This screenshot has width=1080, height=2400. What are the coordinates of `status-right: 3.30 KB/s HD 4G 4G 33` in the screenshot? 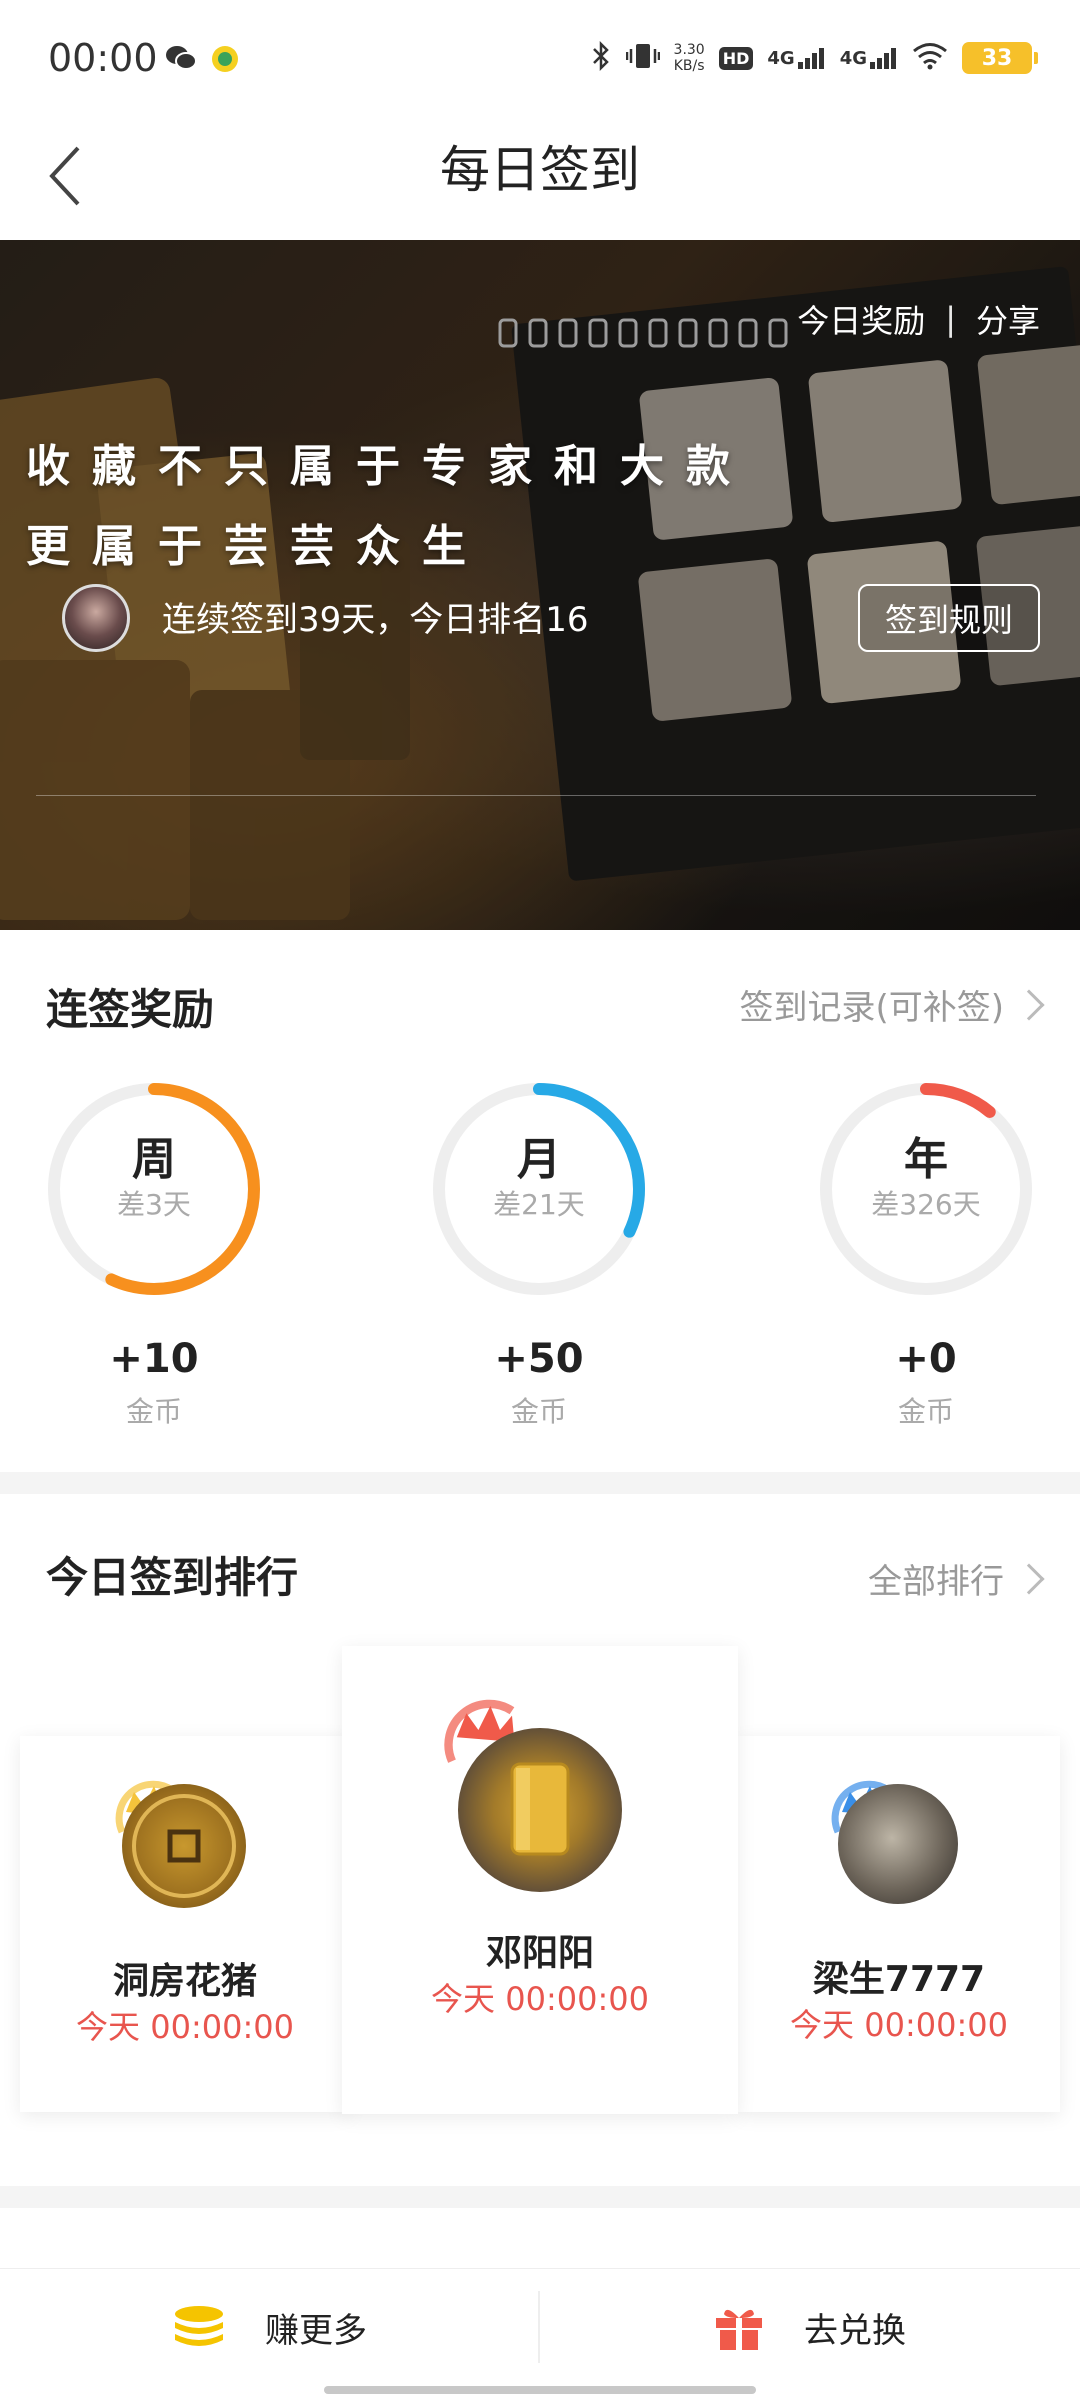 It's located at (814, 58).